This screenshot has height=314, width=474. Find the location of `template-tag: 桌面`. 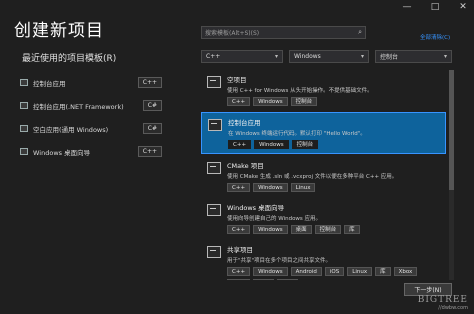

template-tag: 桌面 is located at coordinates (301, 229).